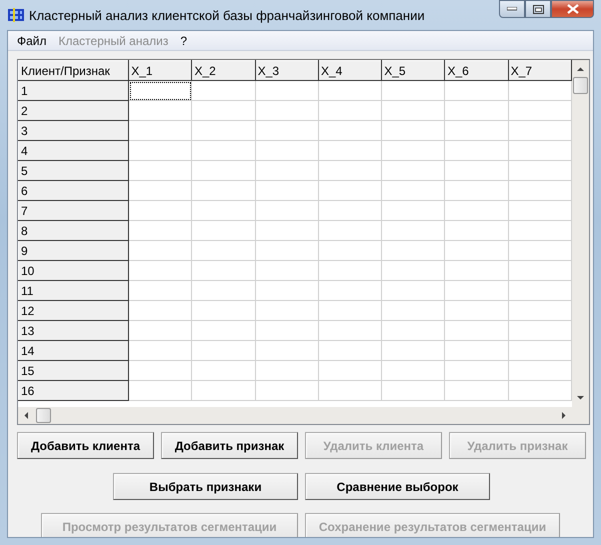 This screenshot has width=601, height=545. Describe the element at coordinates (73, 230) in the screenshot. I see `row-header: 8` at that location.